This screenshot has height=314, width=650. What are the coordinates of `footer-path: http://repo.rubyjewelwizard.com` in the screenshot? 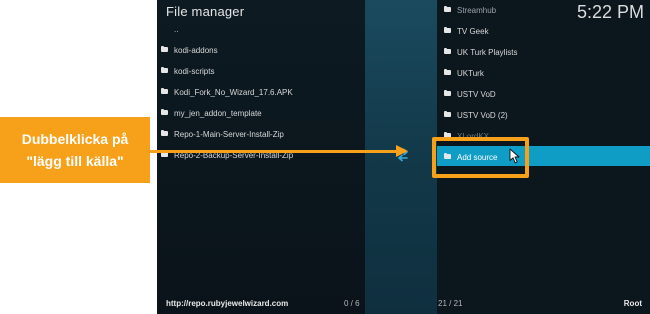 It's located at (227, 303).